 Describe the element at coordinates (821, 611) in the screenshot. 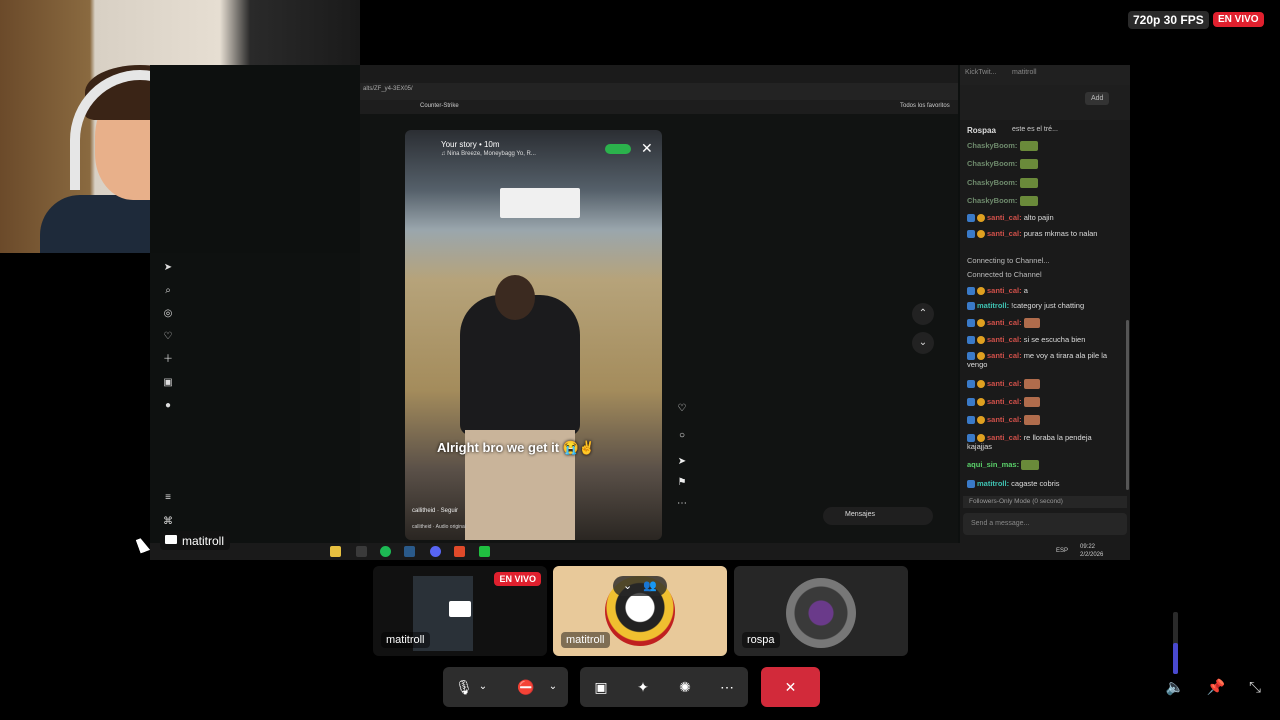

I see `participant-tile-rospa: rospa` at that location.